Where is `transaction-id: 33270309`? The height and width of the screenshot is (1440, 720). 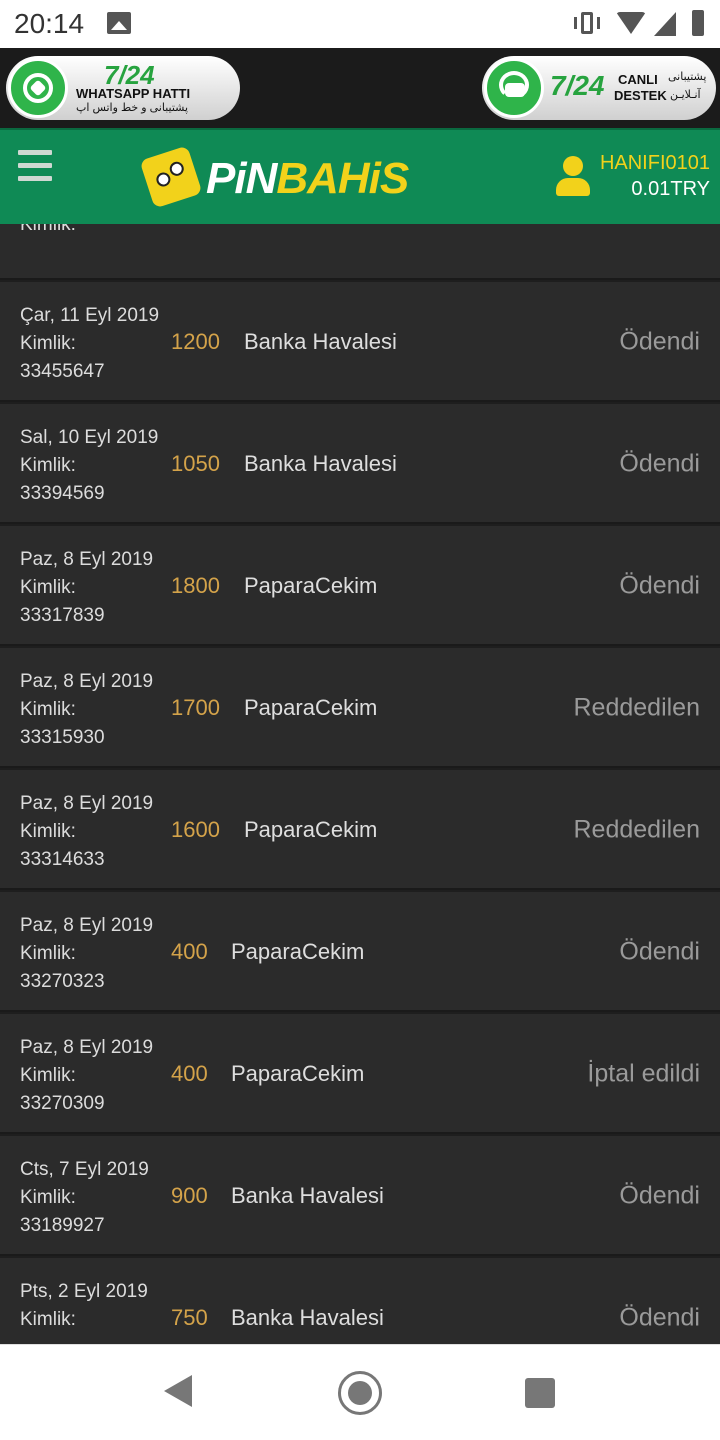
transaction-id: 33270309 is located at coordinates (62, 1103).